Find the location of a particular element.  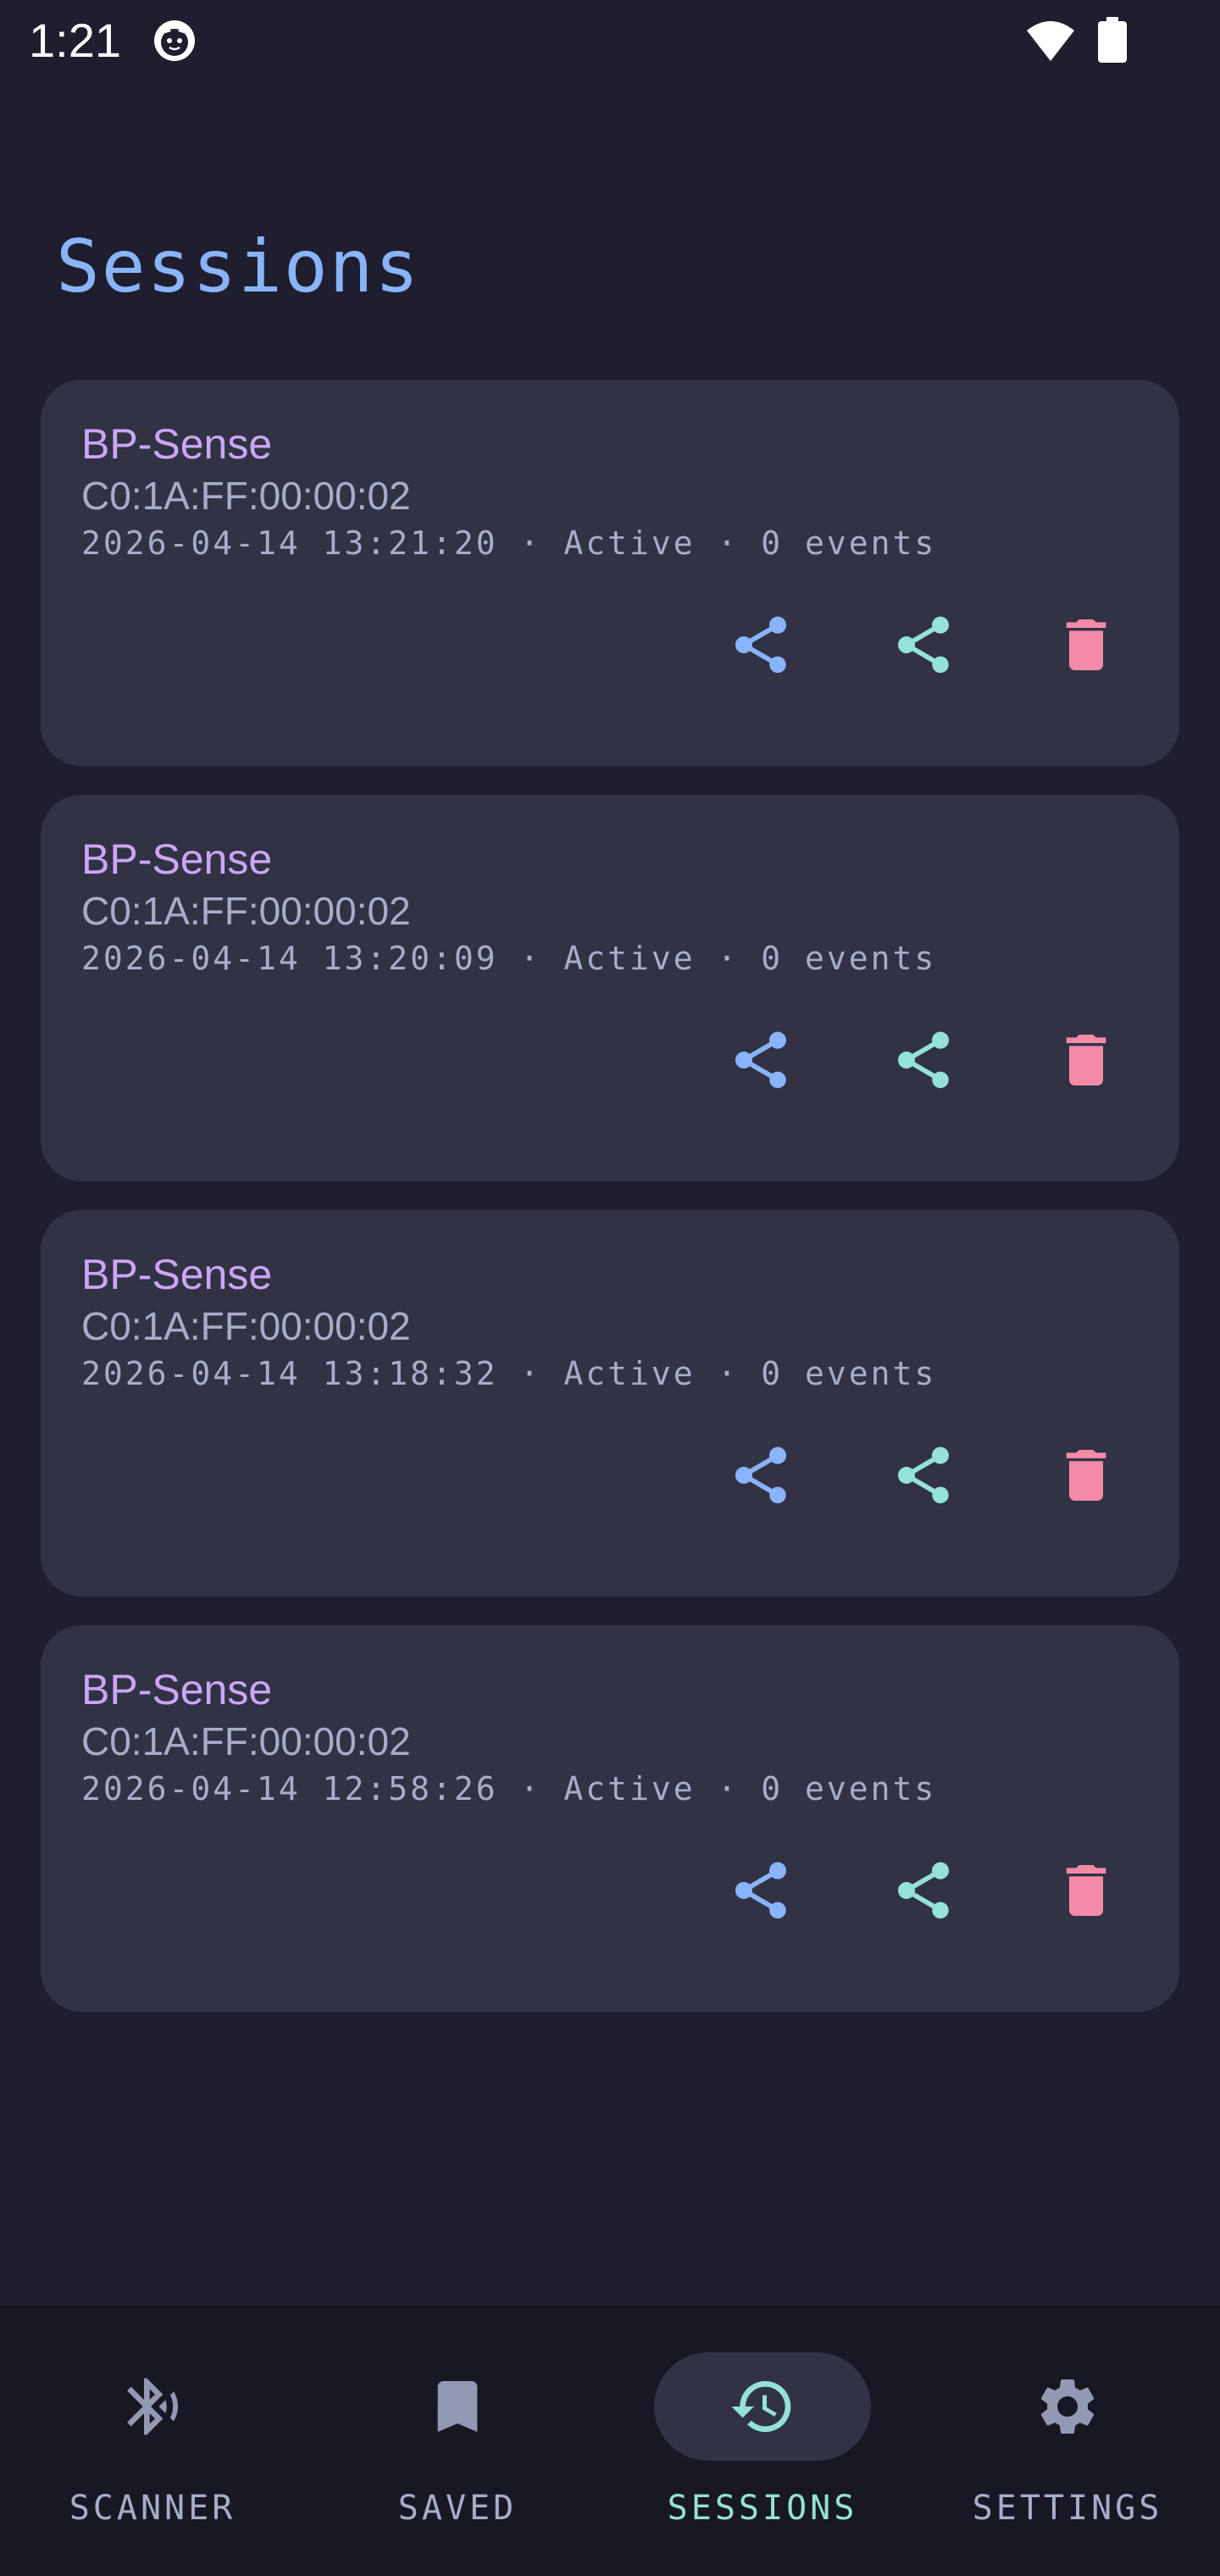

history-icon is located at coordinates (761, 2406).